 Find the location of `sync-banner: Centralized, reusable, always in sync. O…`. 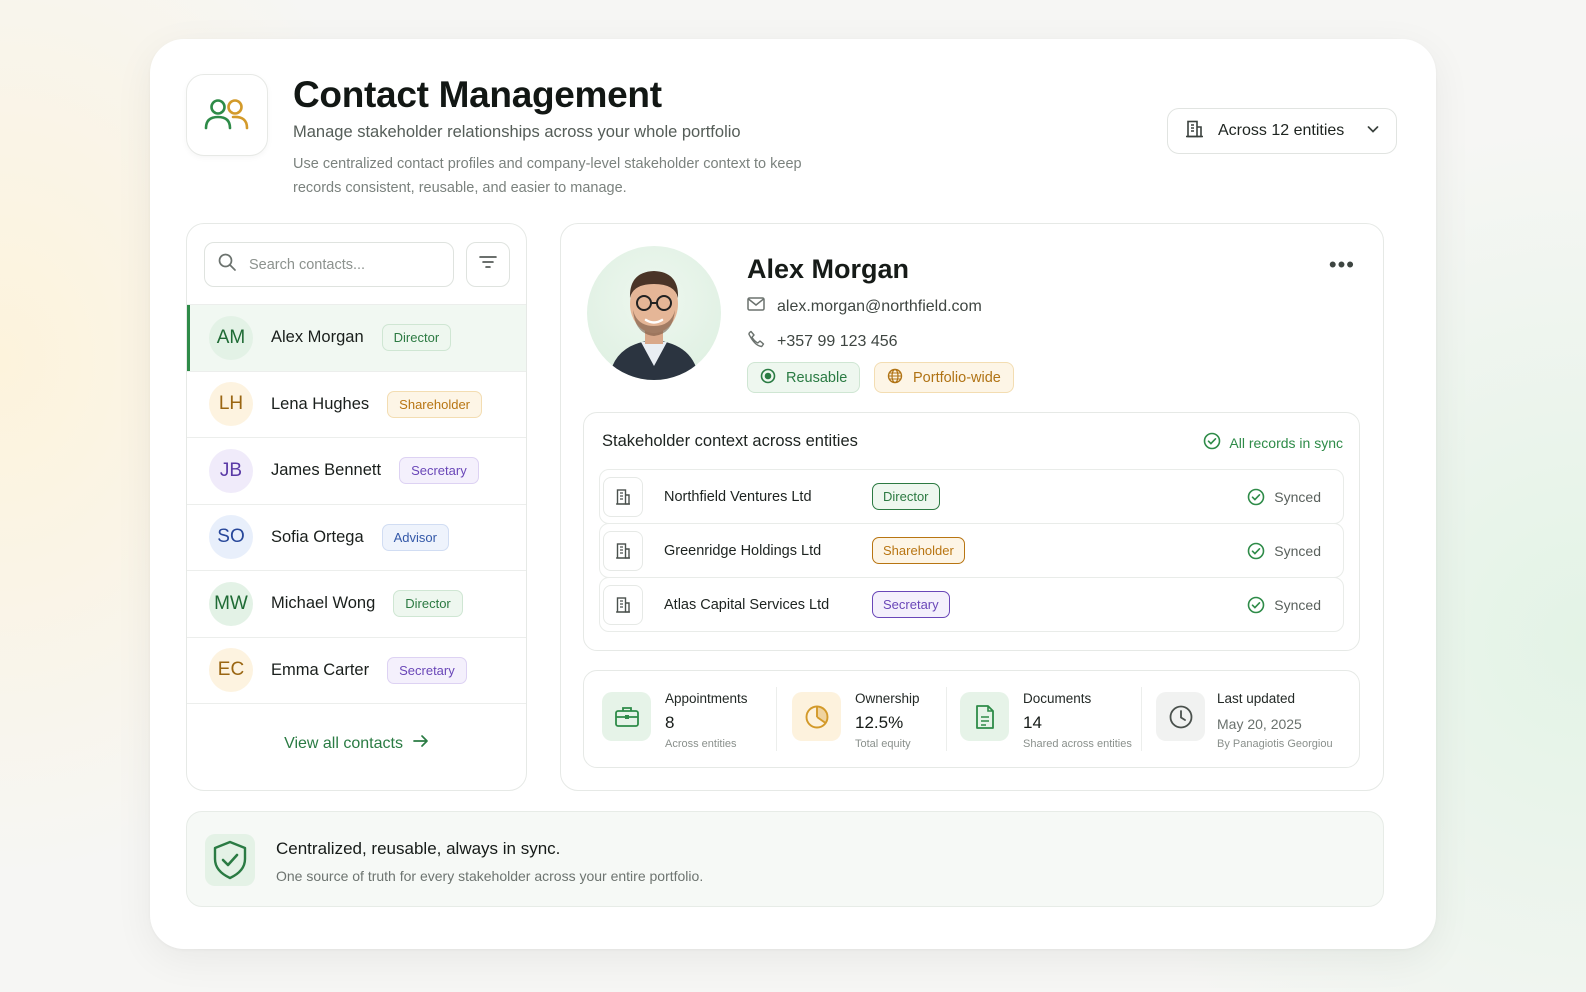

sync-banner: Centralized, reusable, always in sync. O… is located at coordinates (785, 859).